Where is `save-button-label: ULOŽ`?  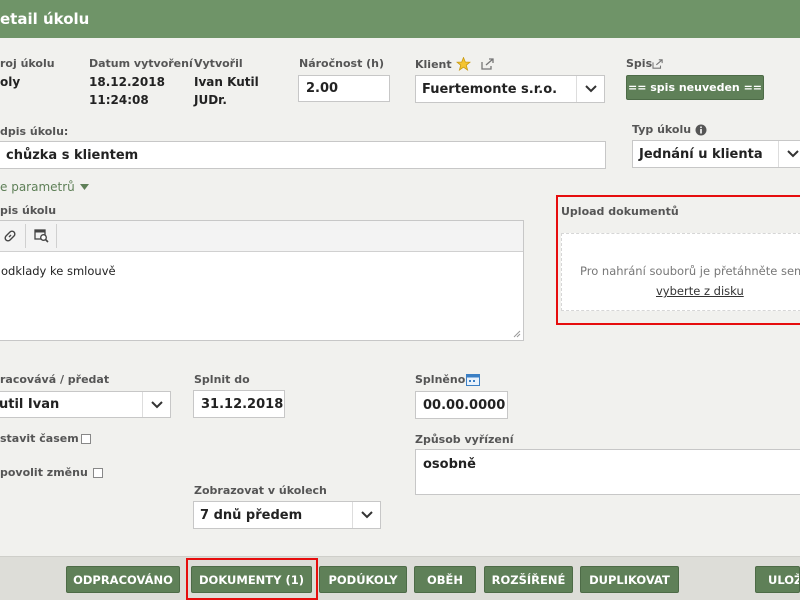
save-button-label: ULOŽ is located at coordinates (784, 579).